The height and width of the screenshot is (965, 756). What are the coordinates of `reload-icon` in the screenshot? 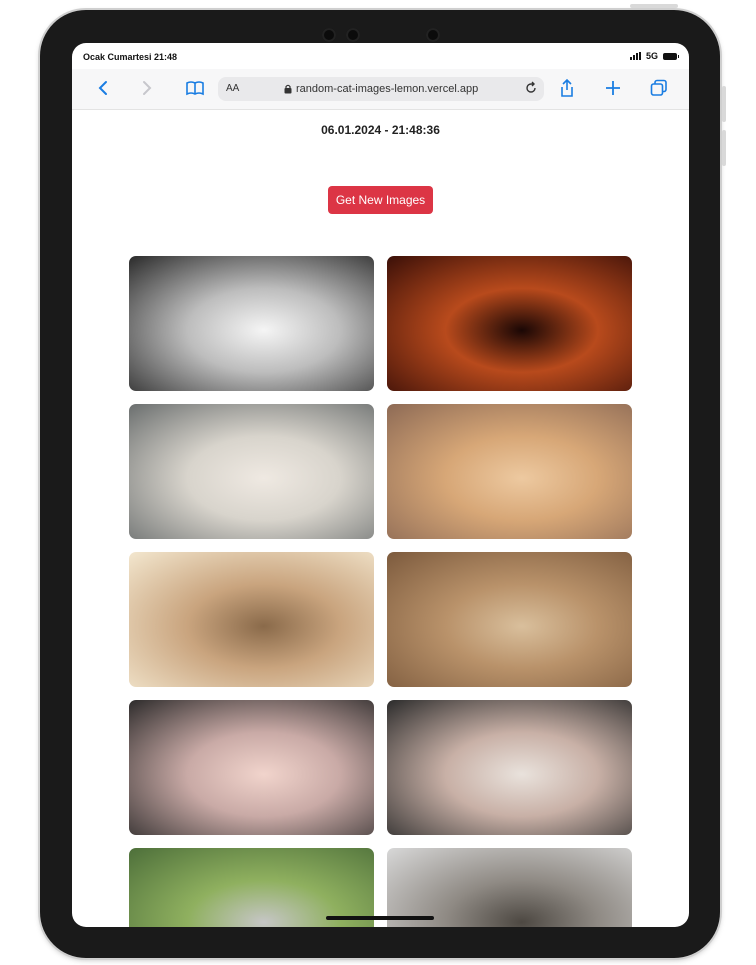 It's located at (531, 89).